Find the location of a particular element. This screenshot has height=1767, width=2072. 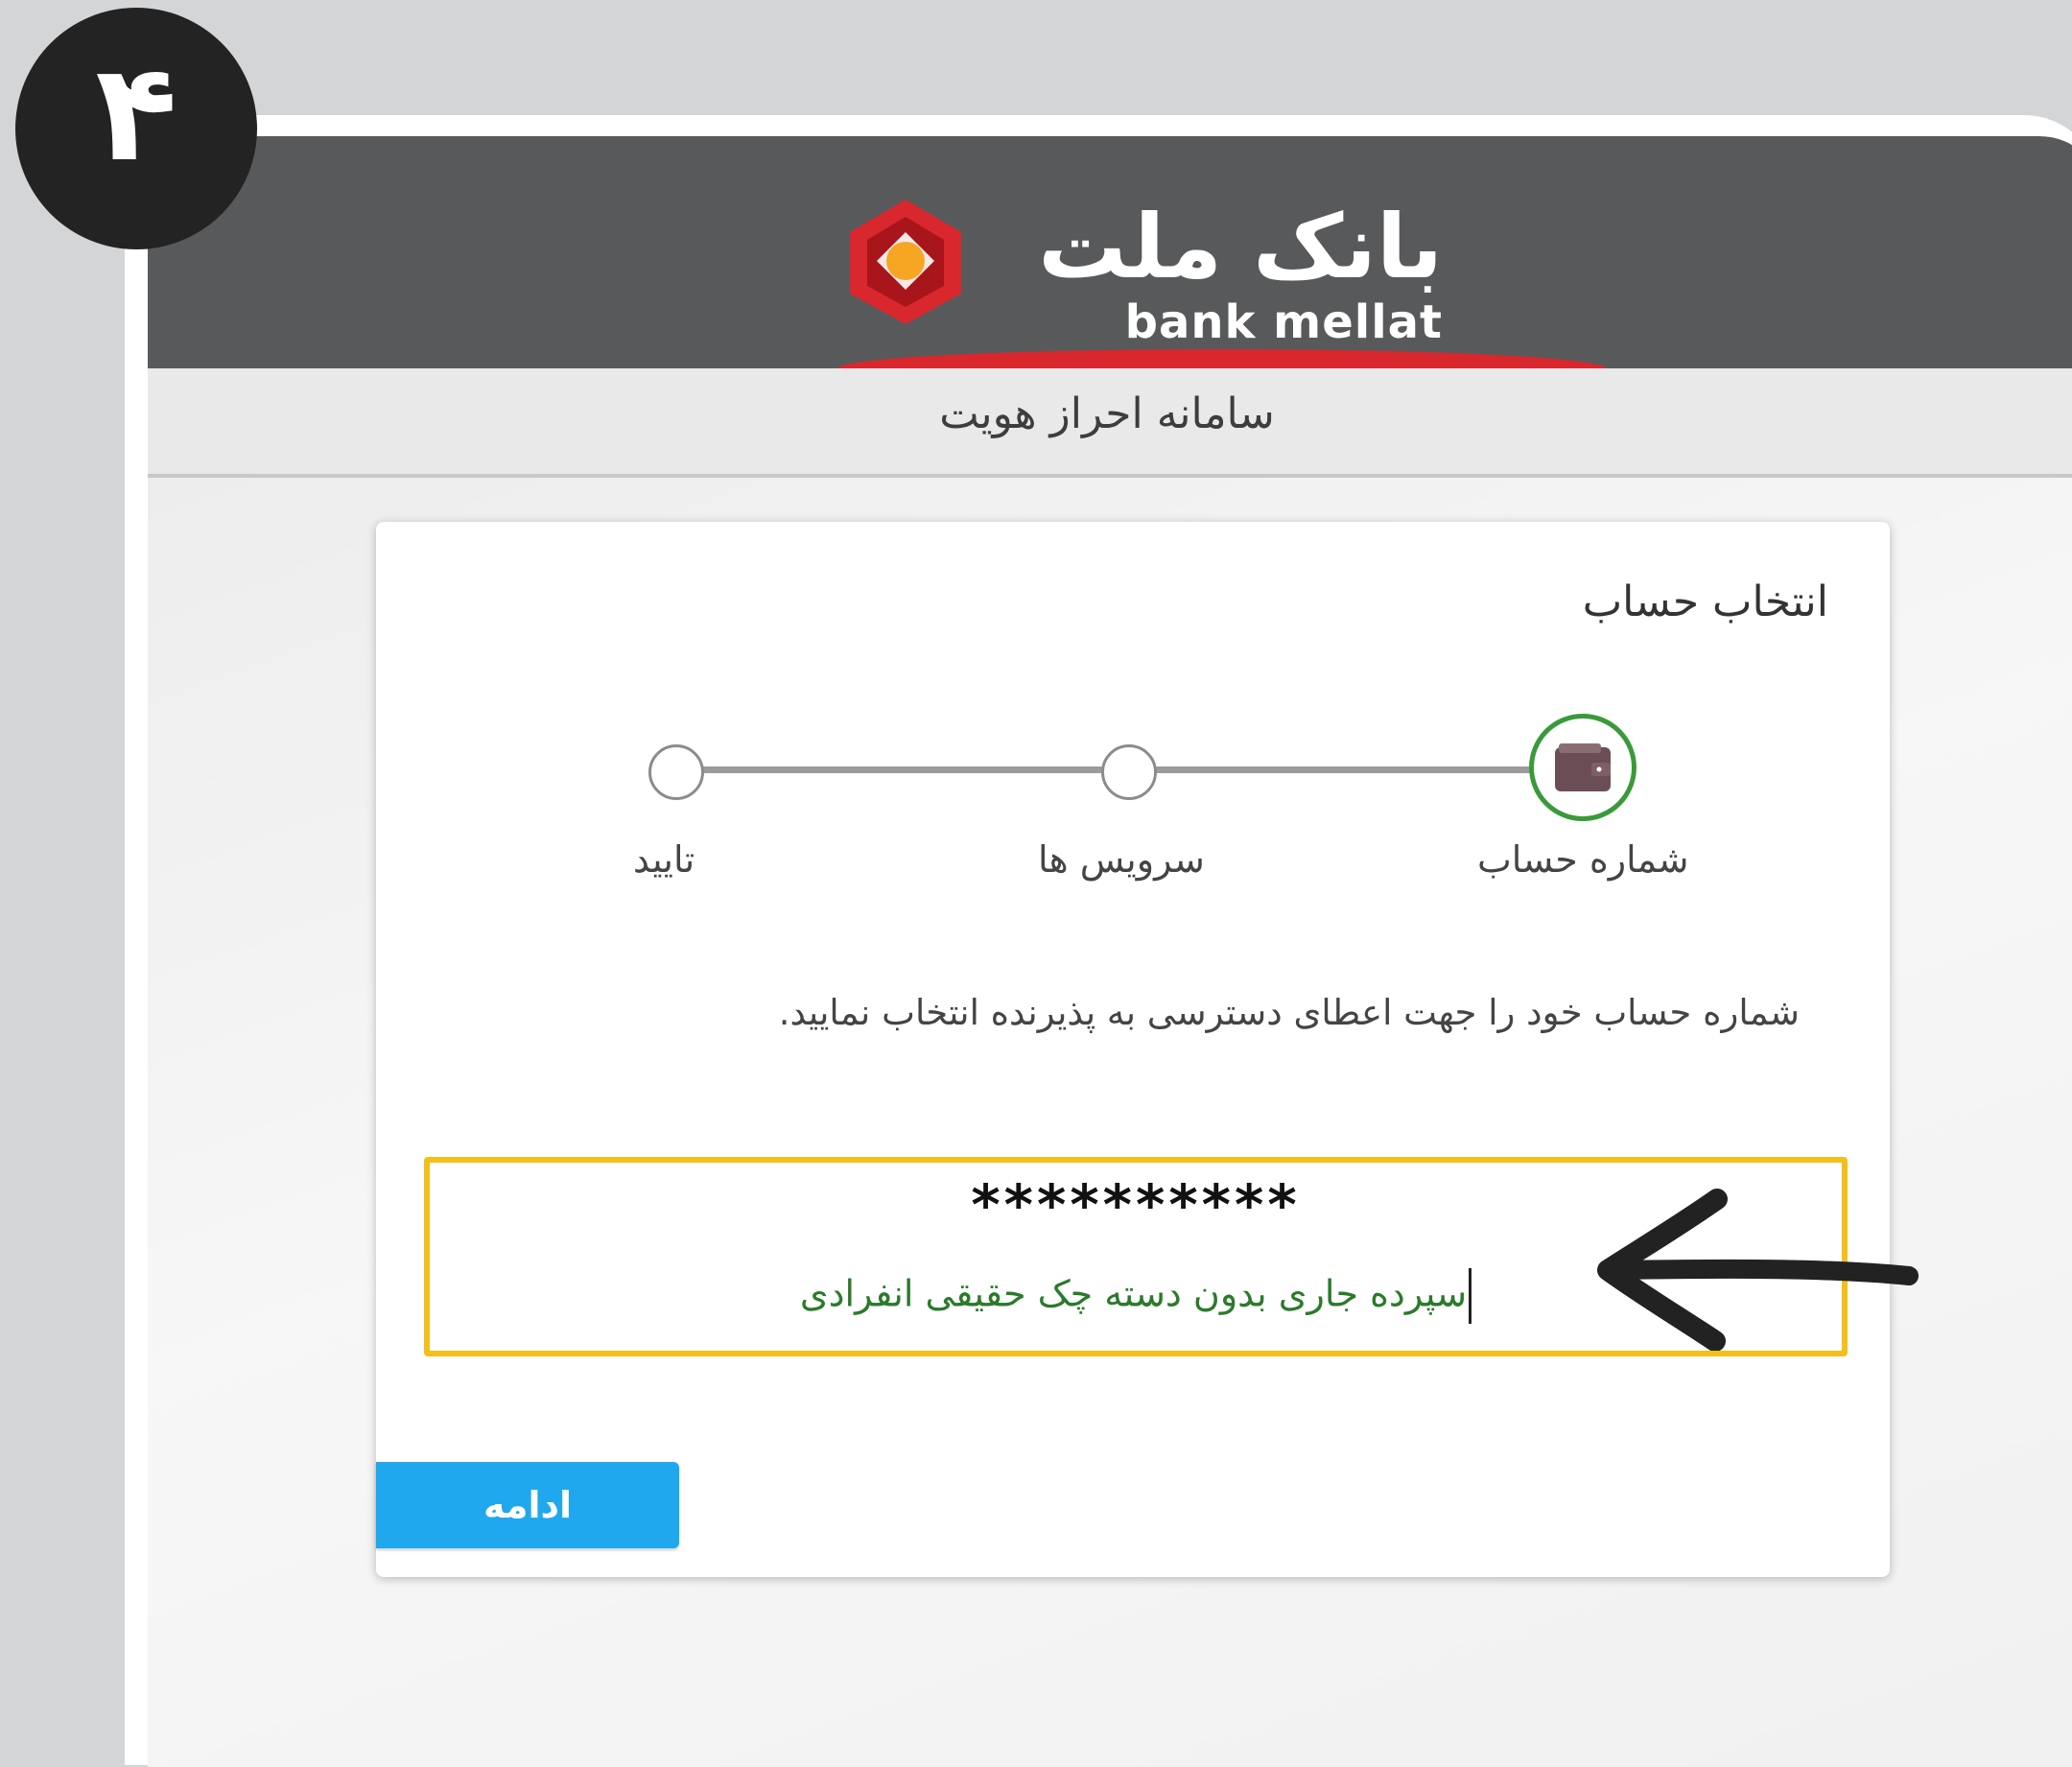

step-dot-confirm is located at coordinates (676, 772).